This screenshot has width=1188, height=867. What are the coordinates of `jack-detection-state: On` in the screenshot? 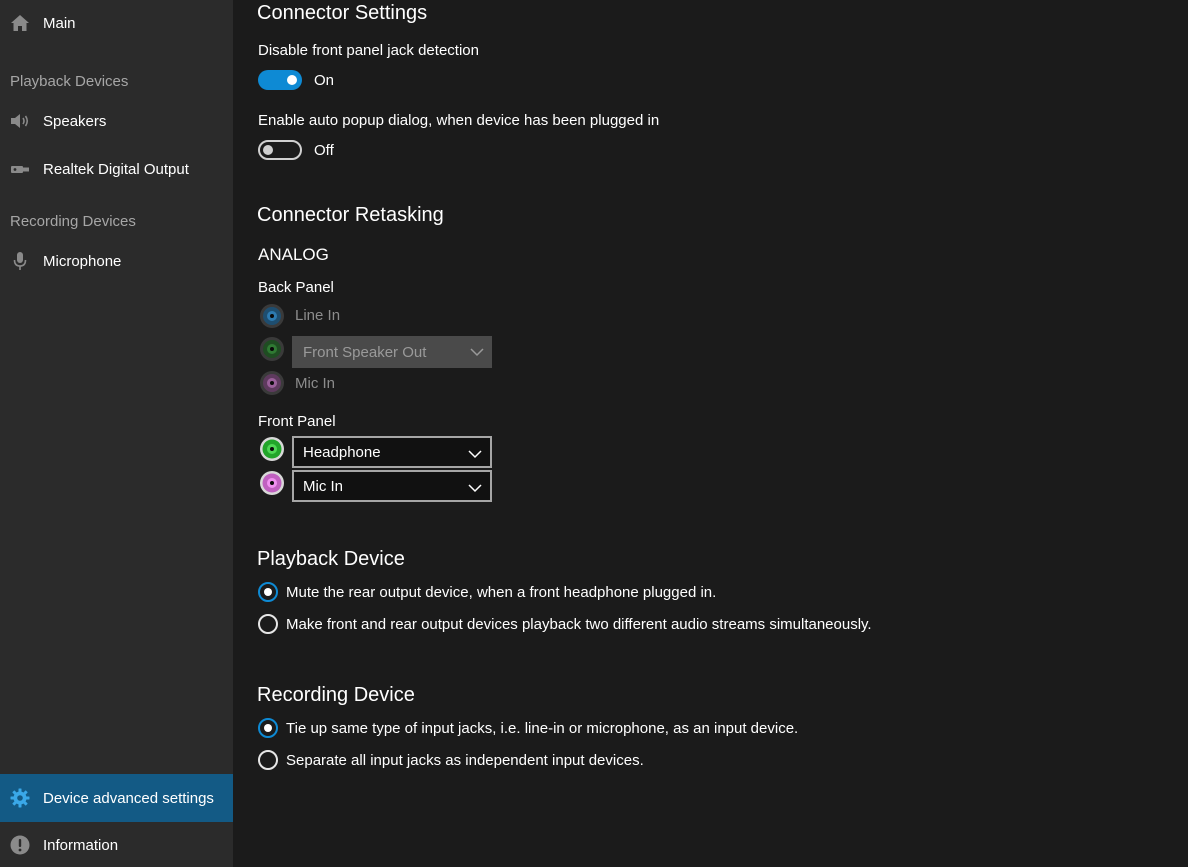 It's located at (324, 80).